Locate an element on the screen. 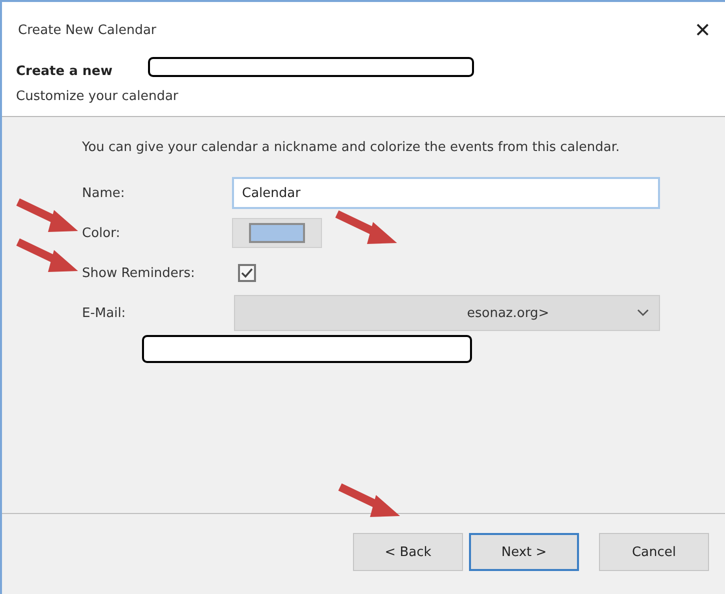 This screenshot has height=594, width=725. intro-text: You can give your calendar a nickname and colorize the events from this calendar. is located at coordinates (351, 148).